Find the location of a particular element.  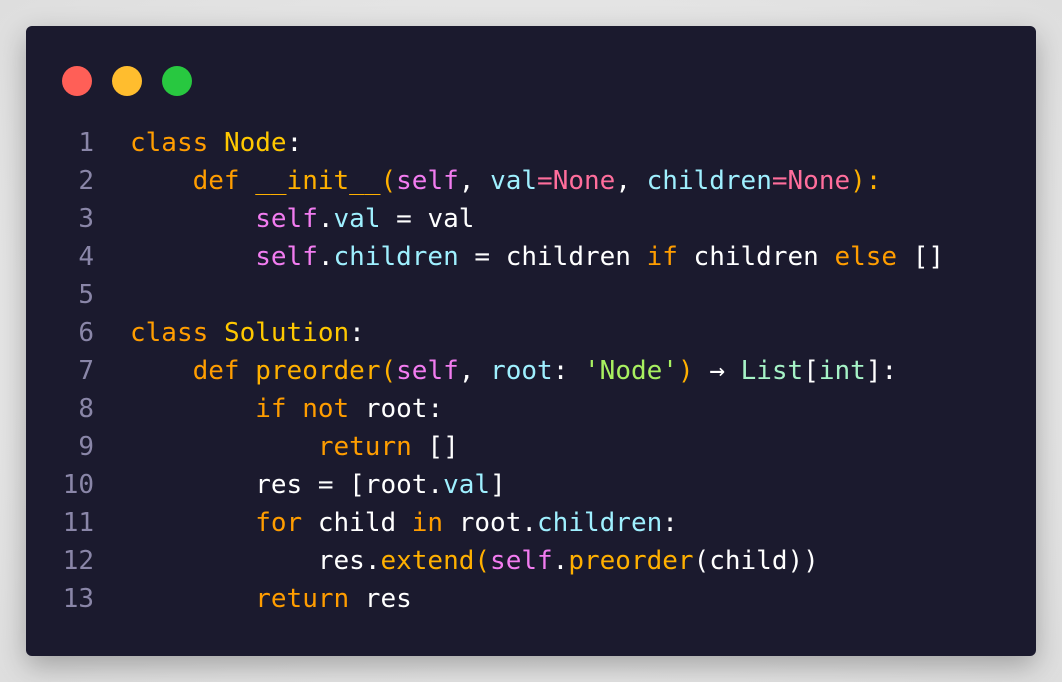

line-number: 10 is located at coordinates (78, 485).